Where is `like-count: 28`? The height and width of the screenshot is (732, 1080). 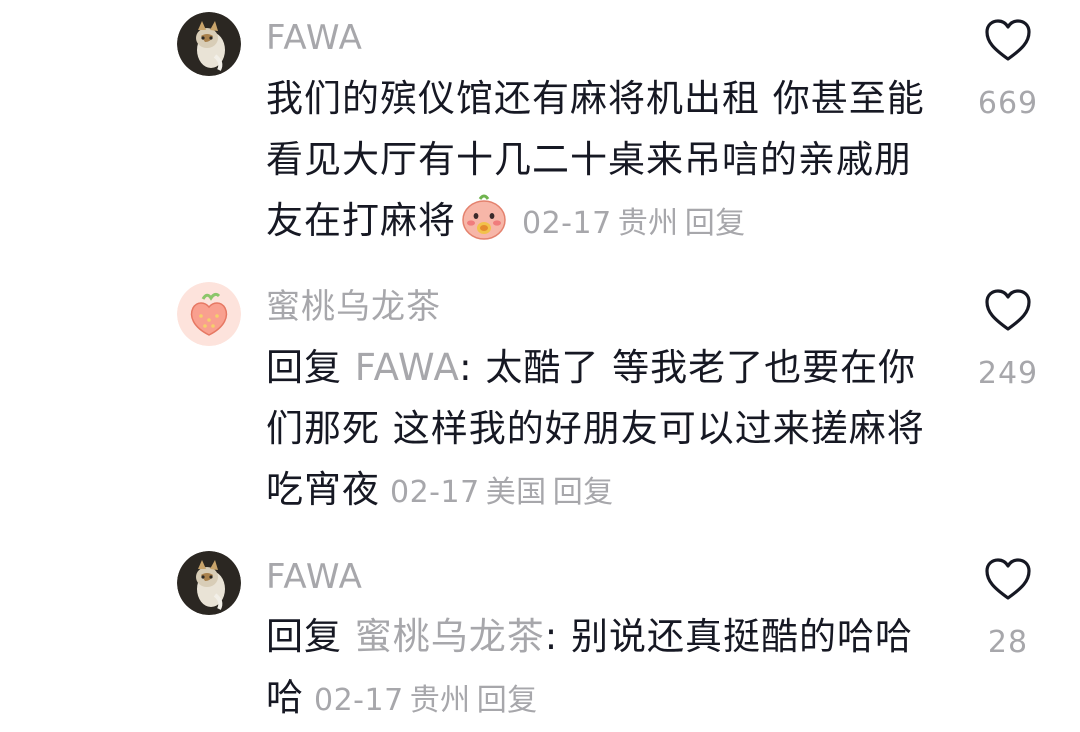
like-count: 28 is located at coordinates (1008, 642).